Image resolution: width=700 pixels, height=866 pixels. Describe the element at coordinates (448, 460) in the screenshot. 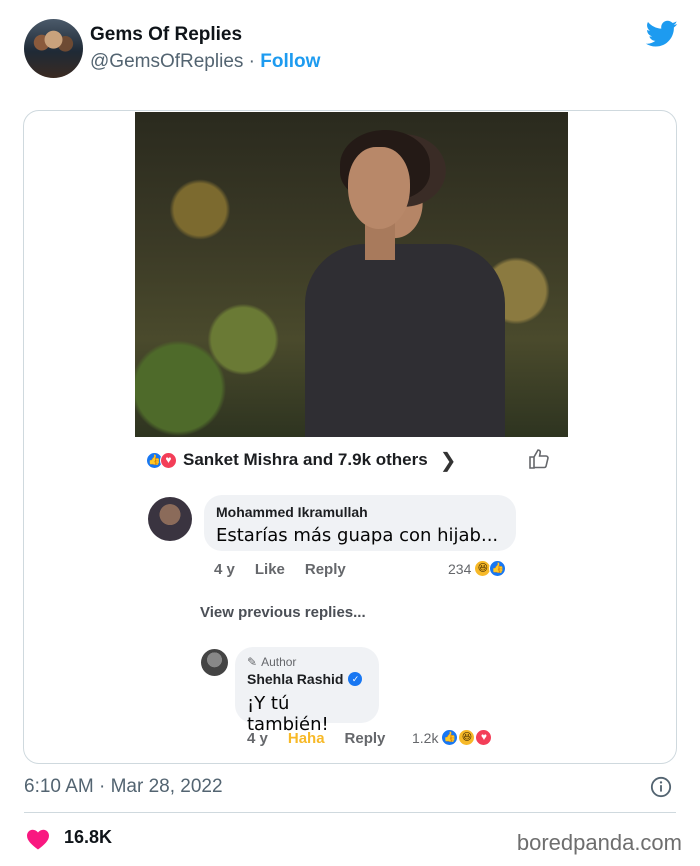

I see `chevron-right-icon: ❯` at that location.